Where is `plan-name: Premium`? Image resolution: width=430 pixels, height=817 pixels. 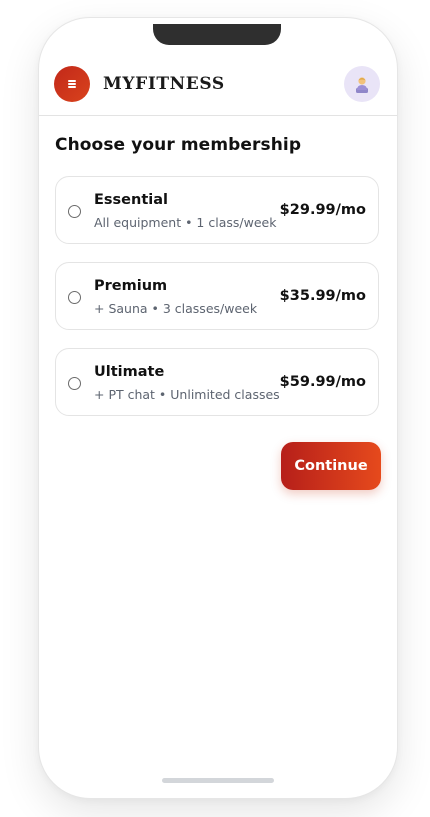 plan-name: Premium is located at coordinates (131, 286).